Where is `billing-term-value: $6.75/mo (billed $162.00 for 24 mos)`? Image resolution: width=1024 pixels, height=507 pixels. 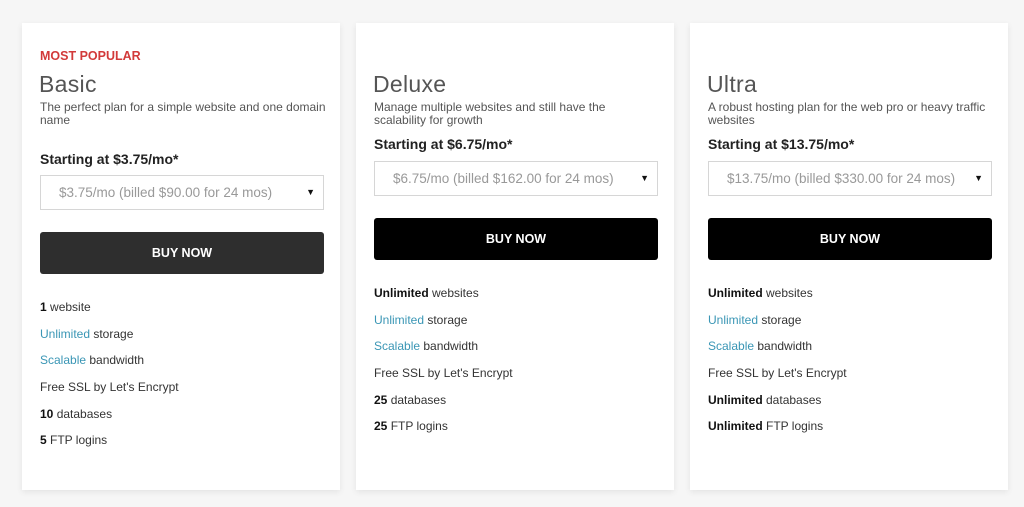 billing-term-value: $6.75/mo (billed $162.00 for 24 mos) is located at coordinates (503, 178).